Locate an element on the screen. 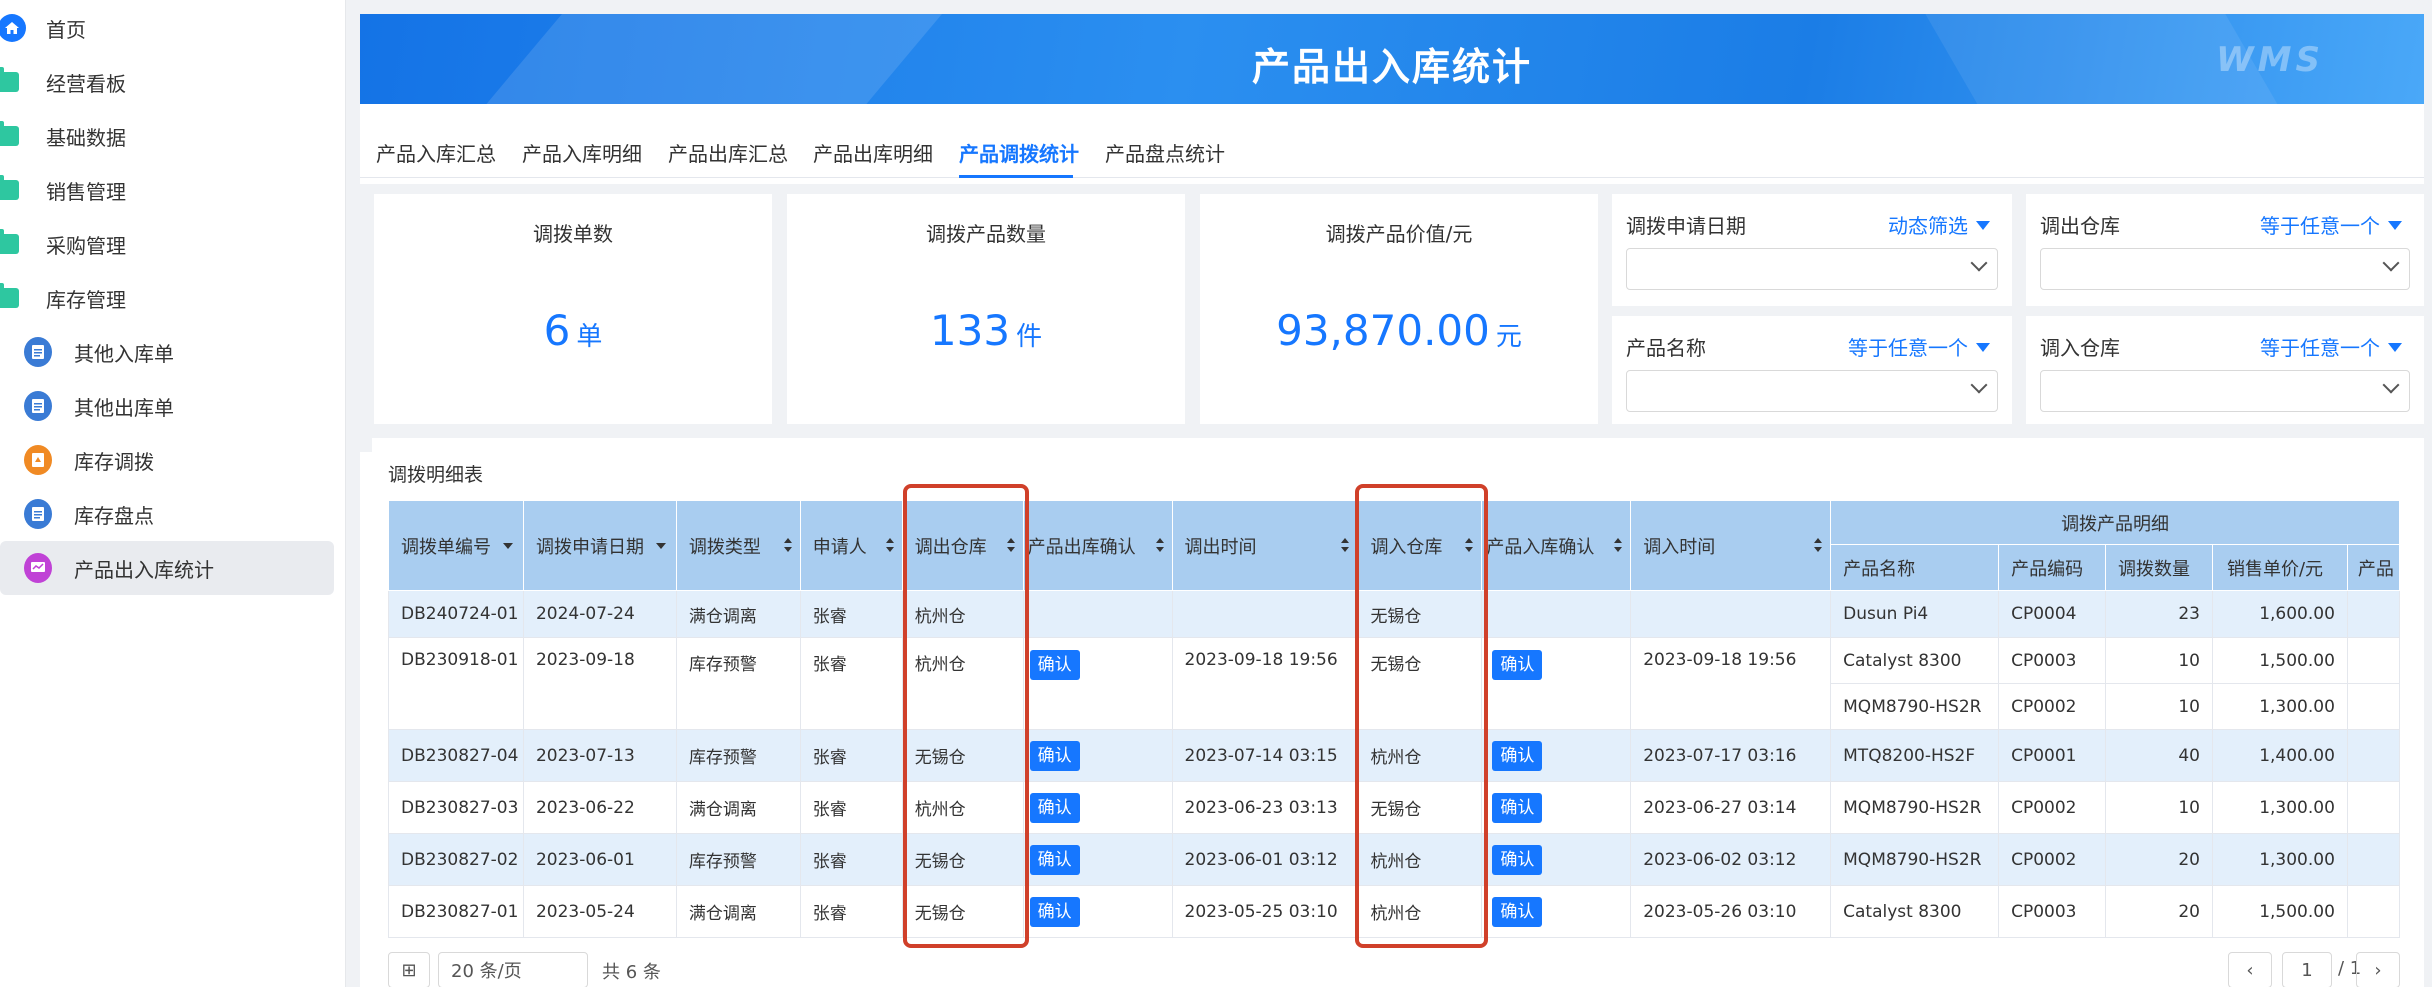  sidebar: 首页 经营看板 基础数据 销售管理 采购管理 库存管理 其他入库单 其他出库单 is located at coordinates (173, 493).